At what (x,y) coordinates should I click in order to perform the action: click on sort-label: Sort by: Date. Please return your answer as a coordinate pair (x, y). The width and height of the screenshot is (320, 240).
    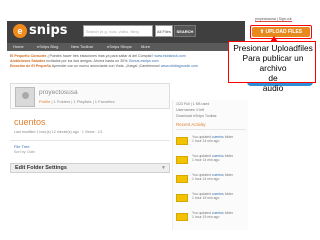
    Looking at the image, I should click on (24, 152).